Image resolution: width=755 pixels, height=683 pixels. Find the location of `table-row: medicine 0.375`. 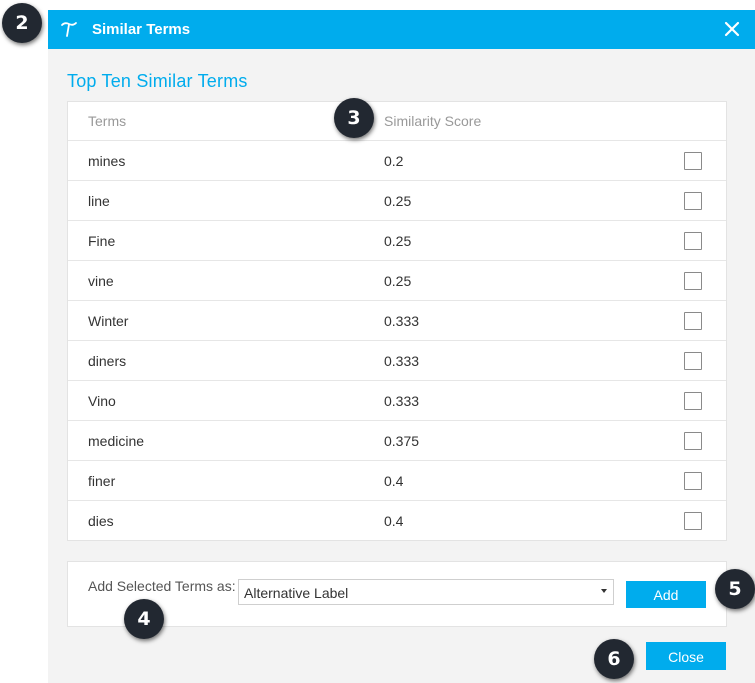

table-row: medicine 0.375 is located at coordinates (397, 441).